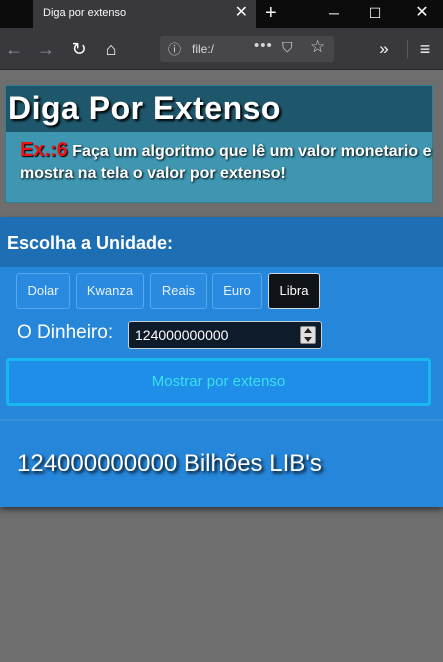 This screenshot has width=443, height=662. What do you see at coordinates (308, 335) in the screenshot?
I see `number-spinner` at bounding box center [308, 335].